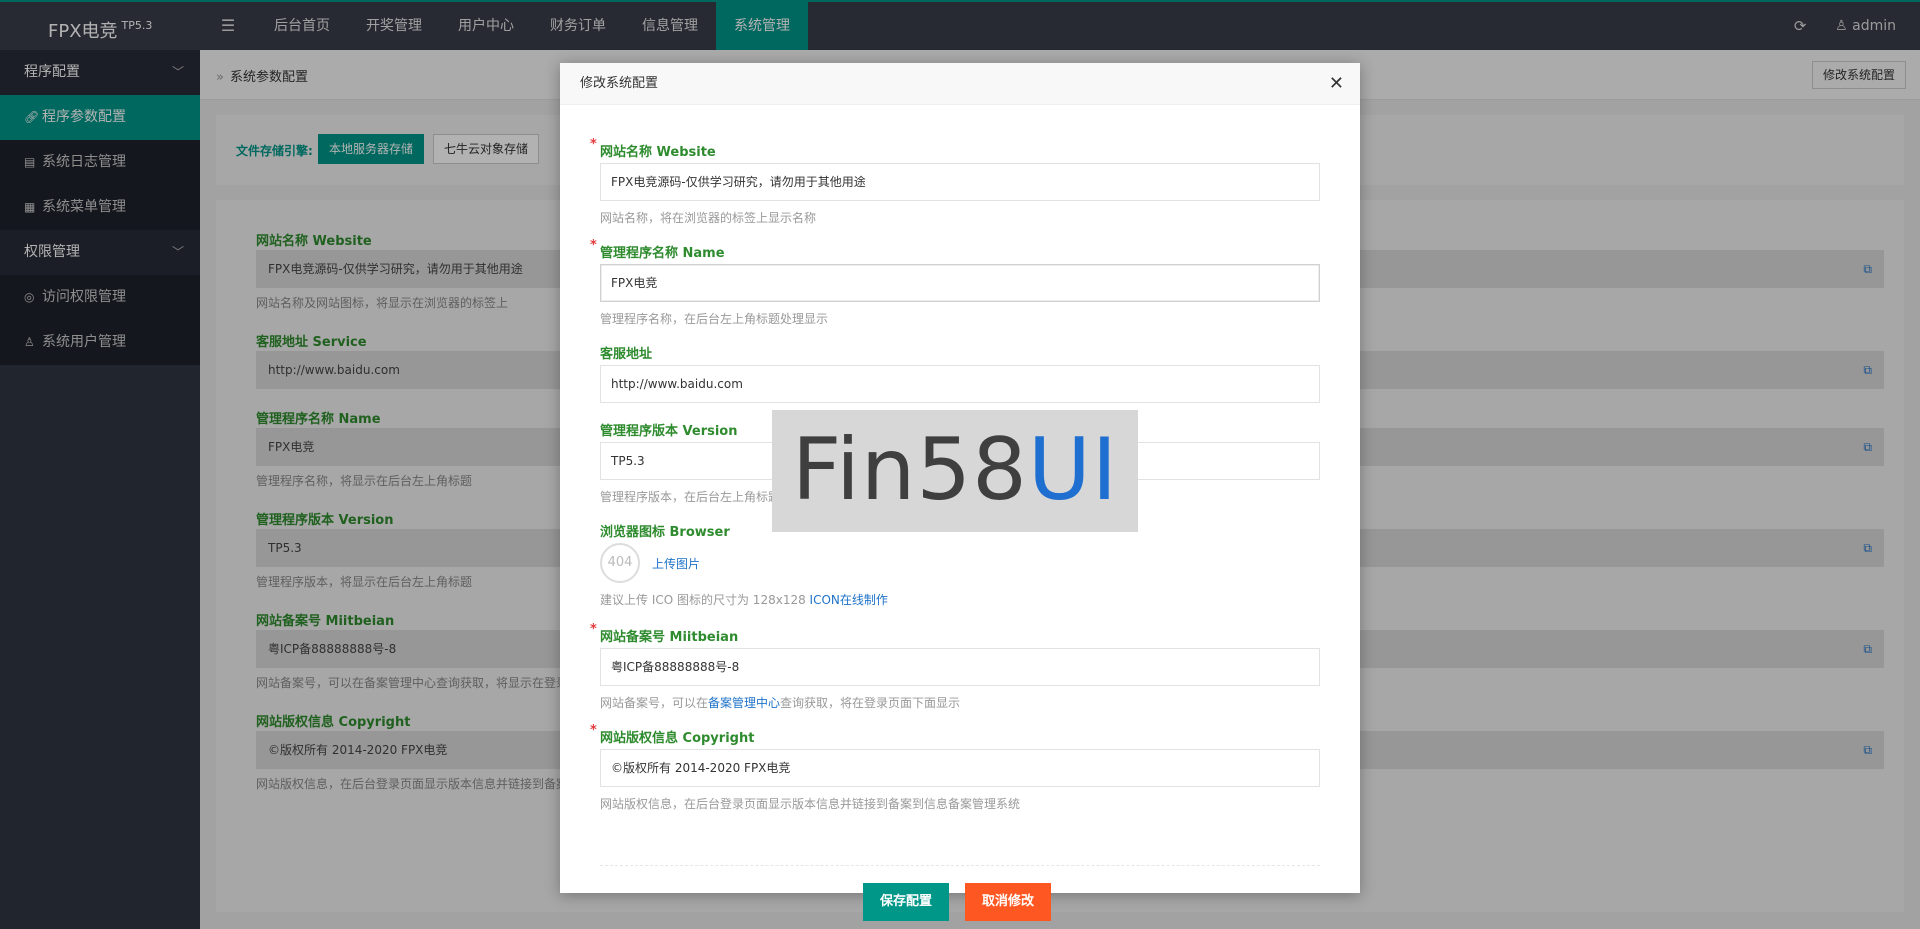 The image size is (1920, 929). I want to click on modal-field-name: * 管理程序名称 Name FPX电竞 管理程序名称，在后台左上角标题处理显示, so click(955, 282).